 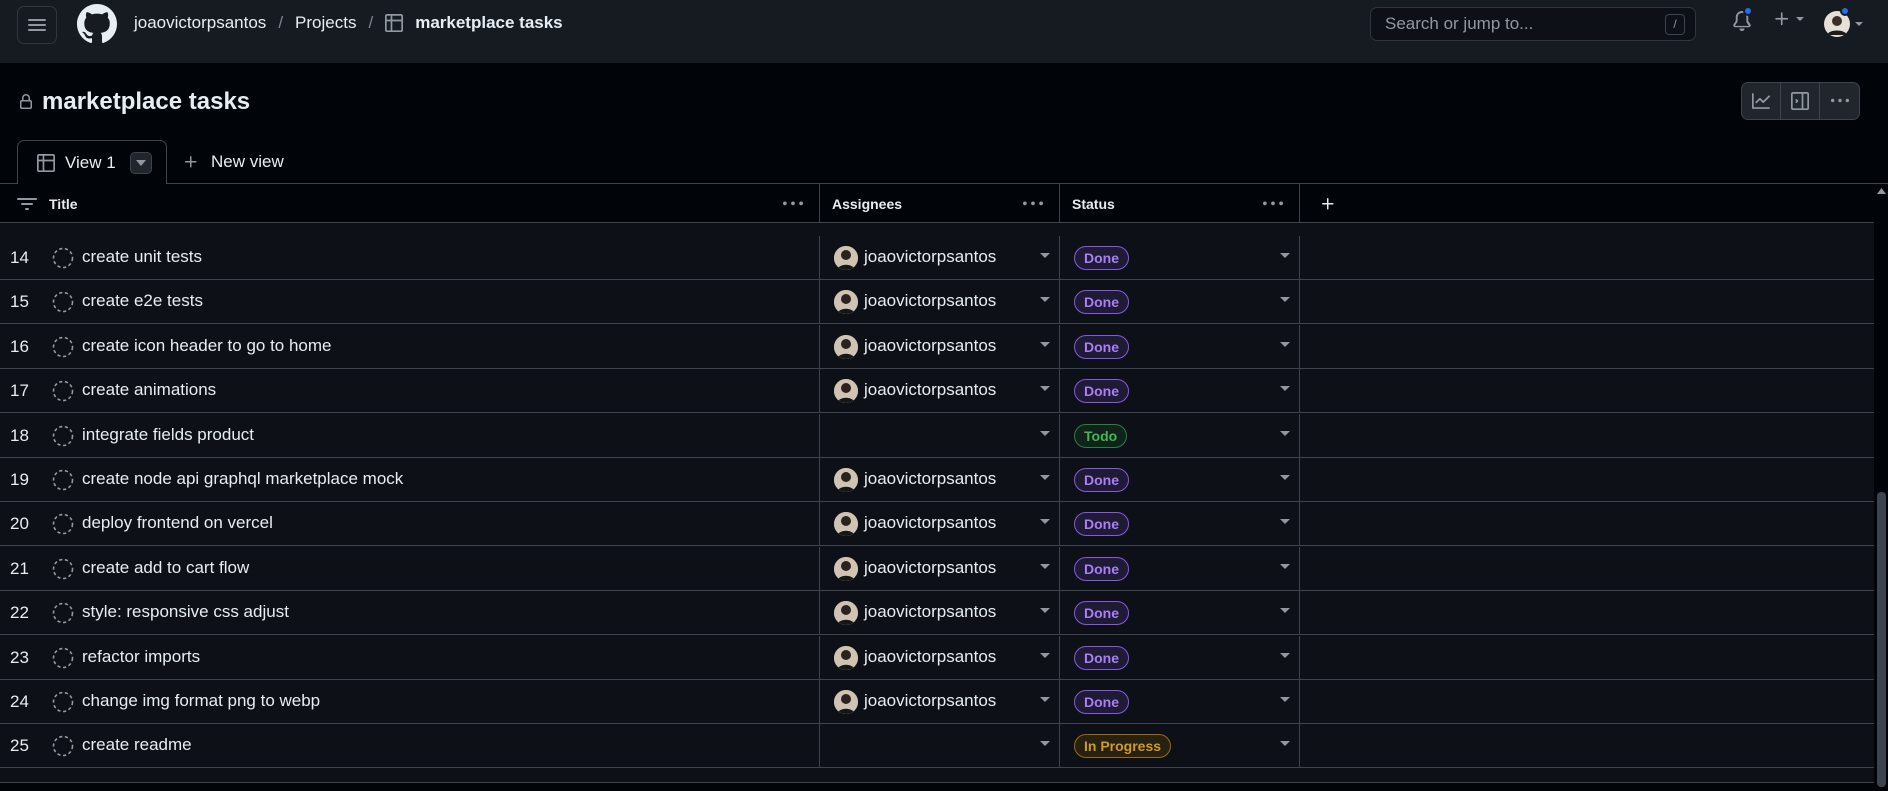 What do you see at coordinates (97, 24) in the screenshot?
I see `github-logo-icon` at bounding box center [97, 24].